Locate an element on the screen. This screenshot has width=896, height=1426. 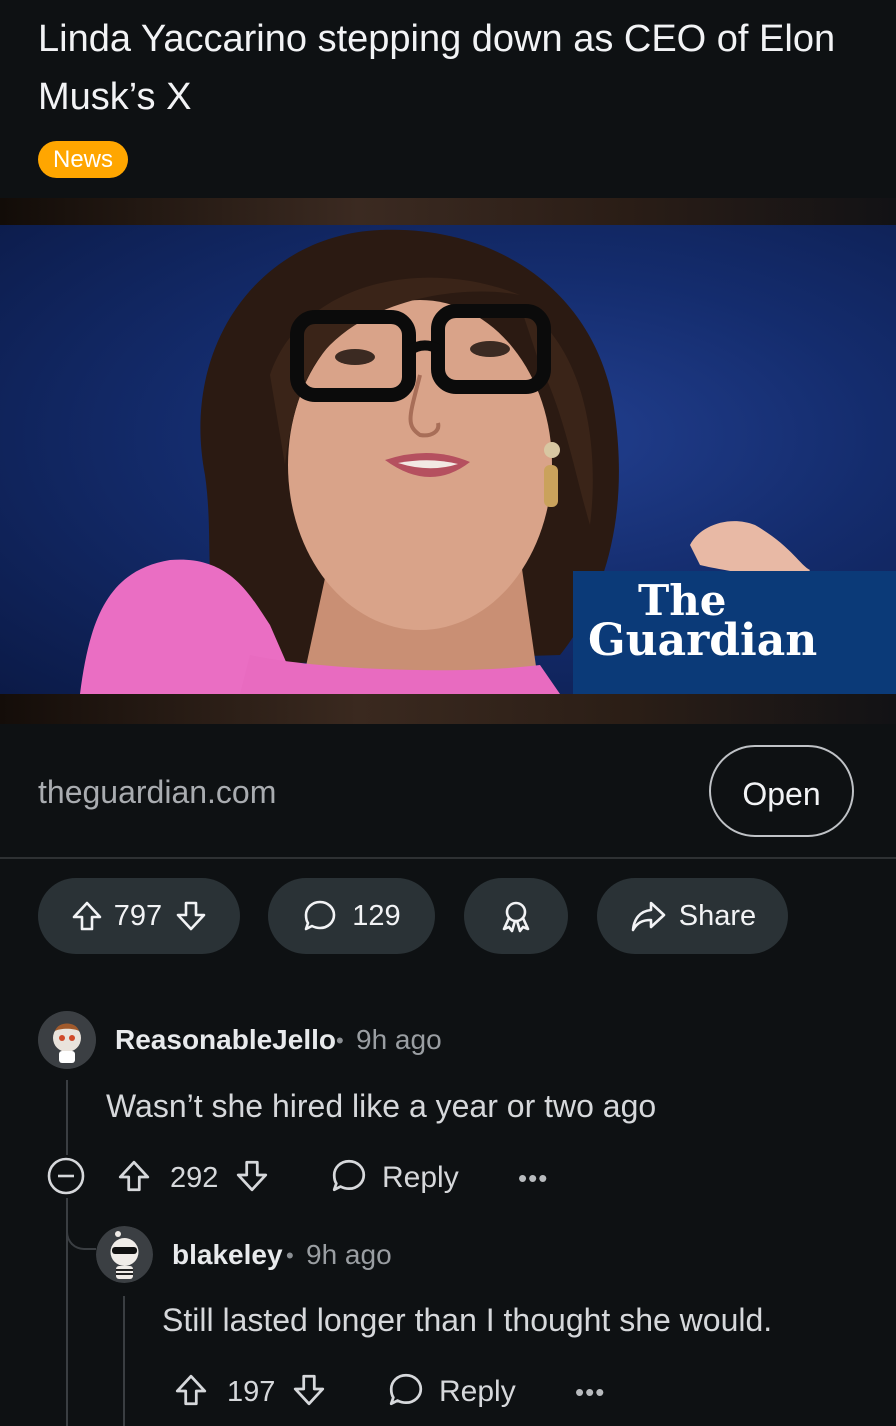
comment-author: ReasonableJello is located at coordinates (225, 1040).